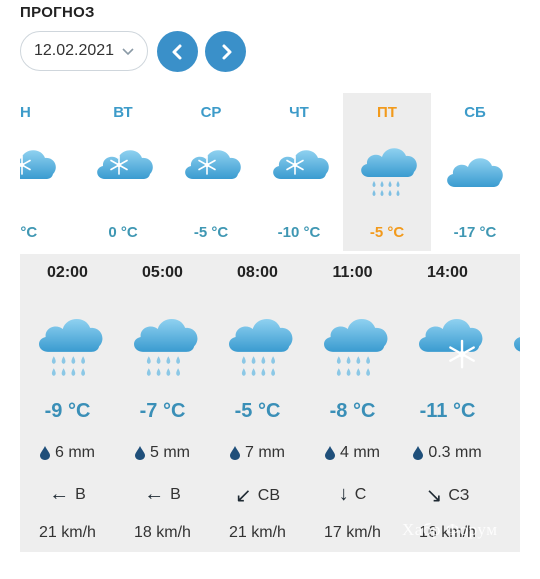 This screenshot has height=579, width=540. What do you see at coordinates (352, 411) in the screenshot?
I see `hour-temp: -8 °C` at bounding box center [352, 411].